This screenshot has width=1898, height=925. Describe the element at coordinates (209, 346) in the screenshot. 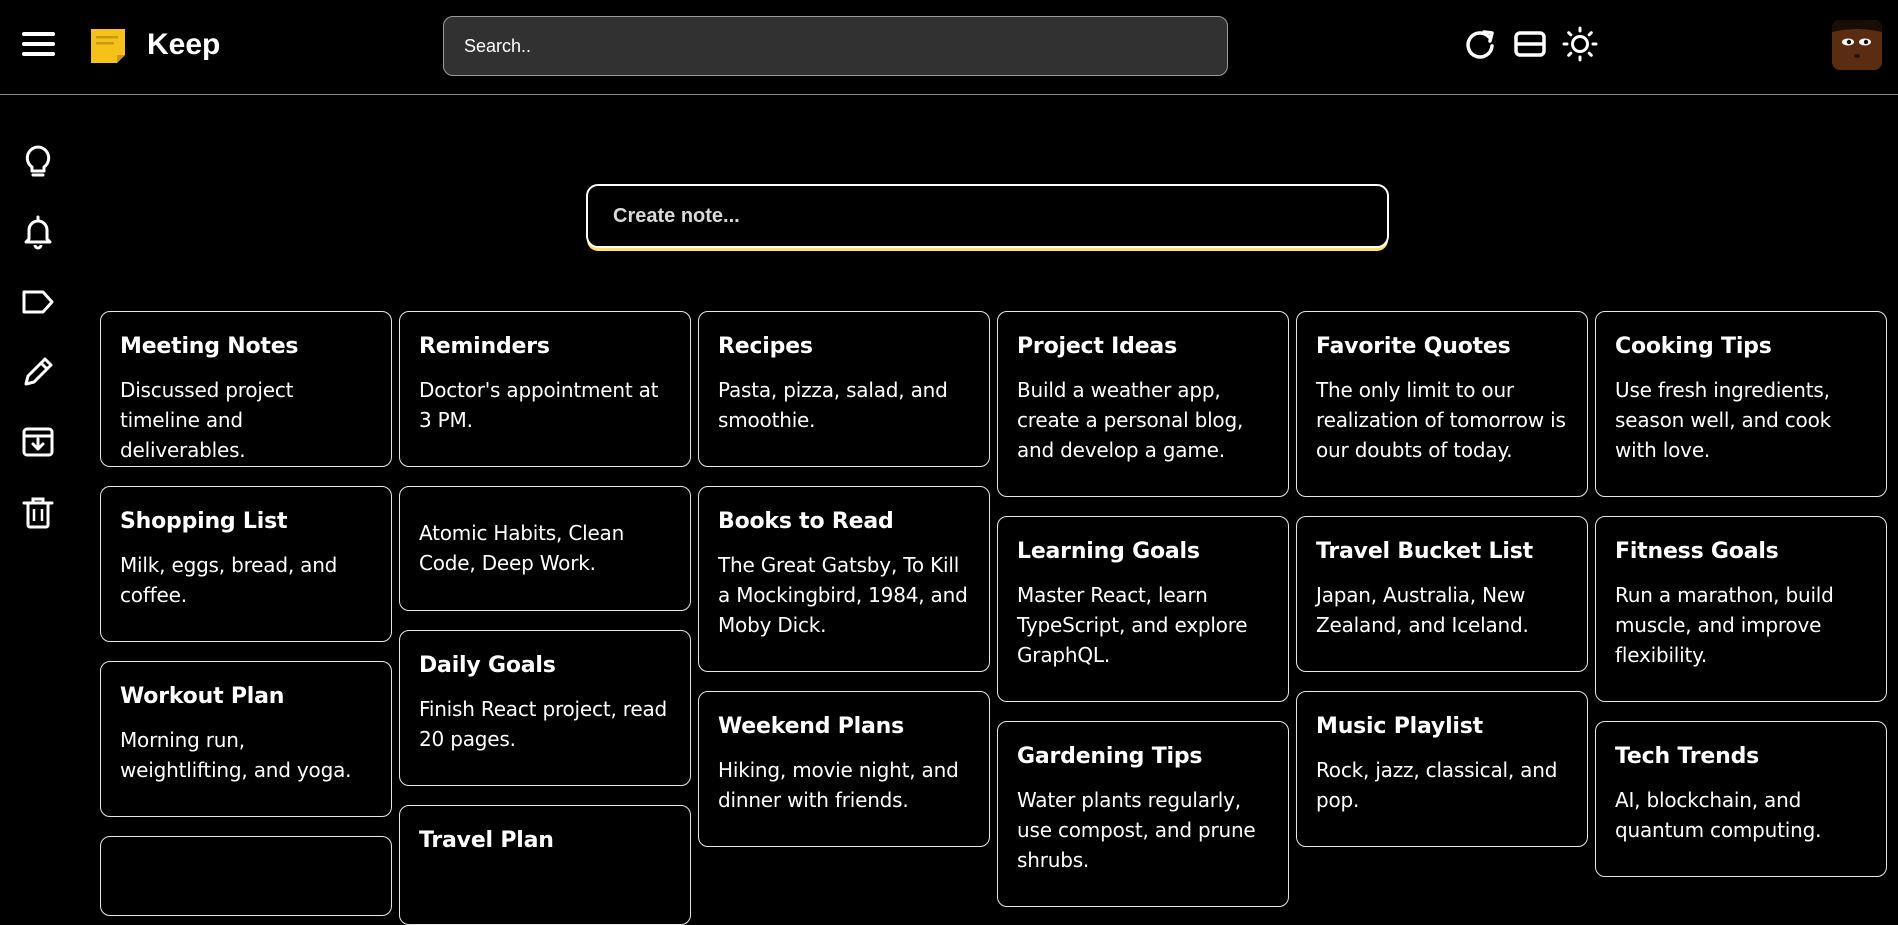

I see `note-title: Meeting Notes` at that location.